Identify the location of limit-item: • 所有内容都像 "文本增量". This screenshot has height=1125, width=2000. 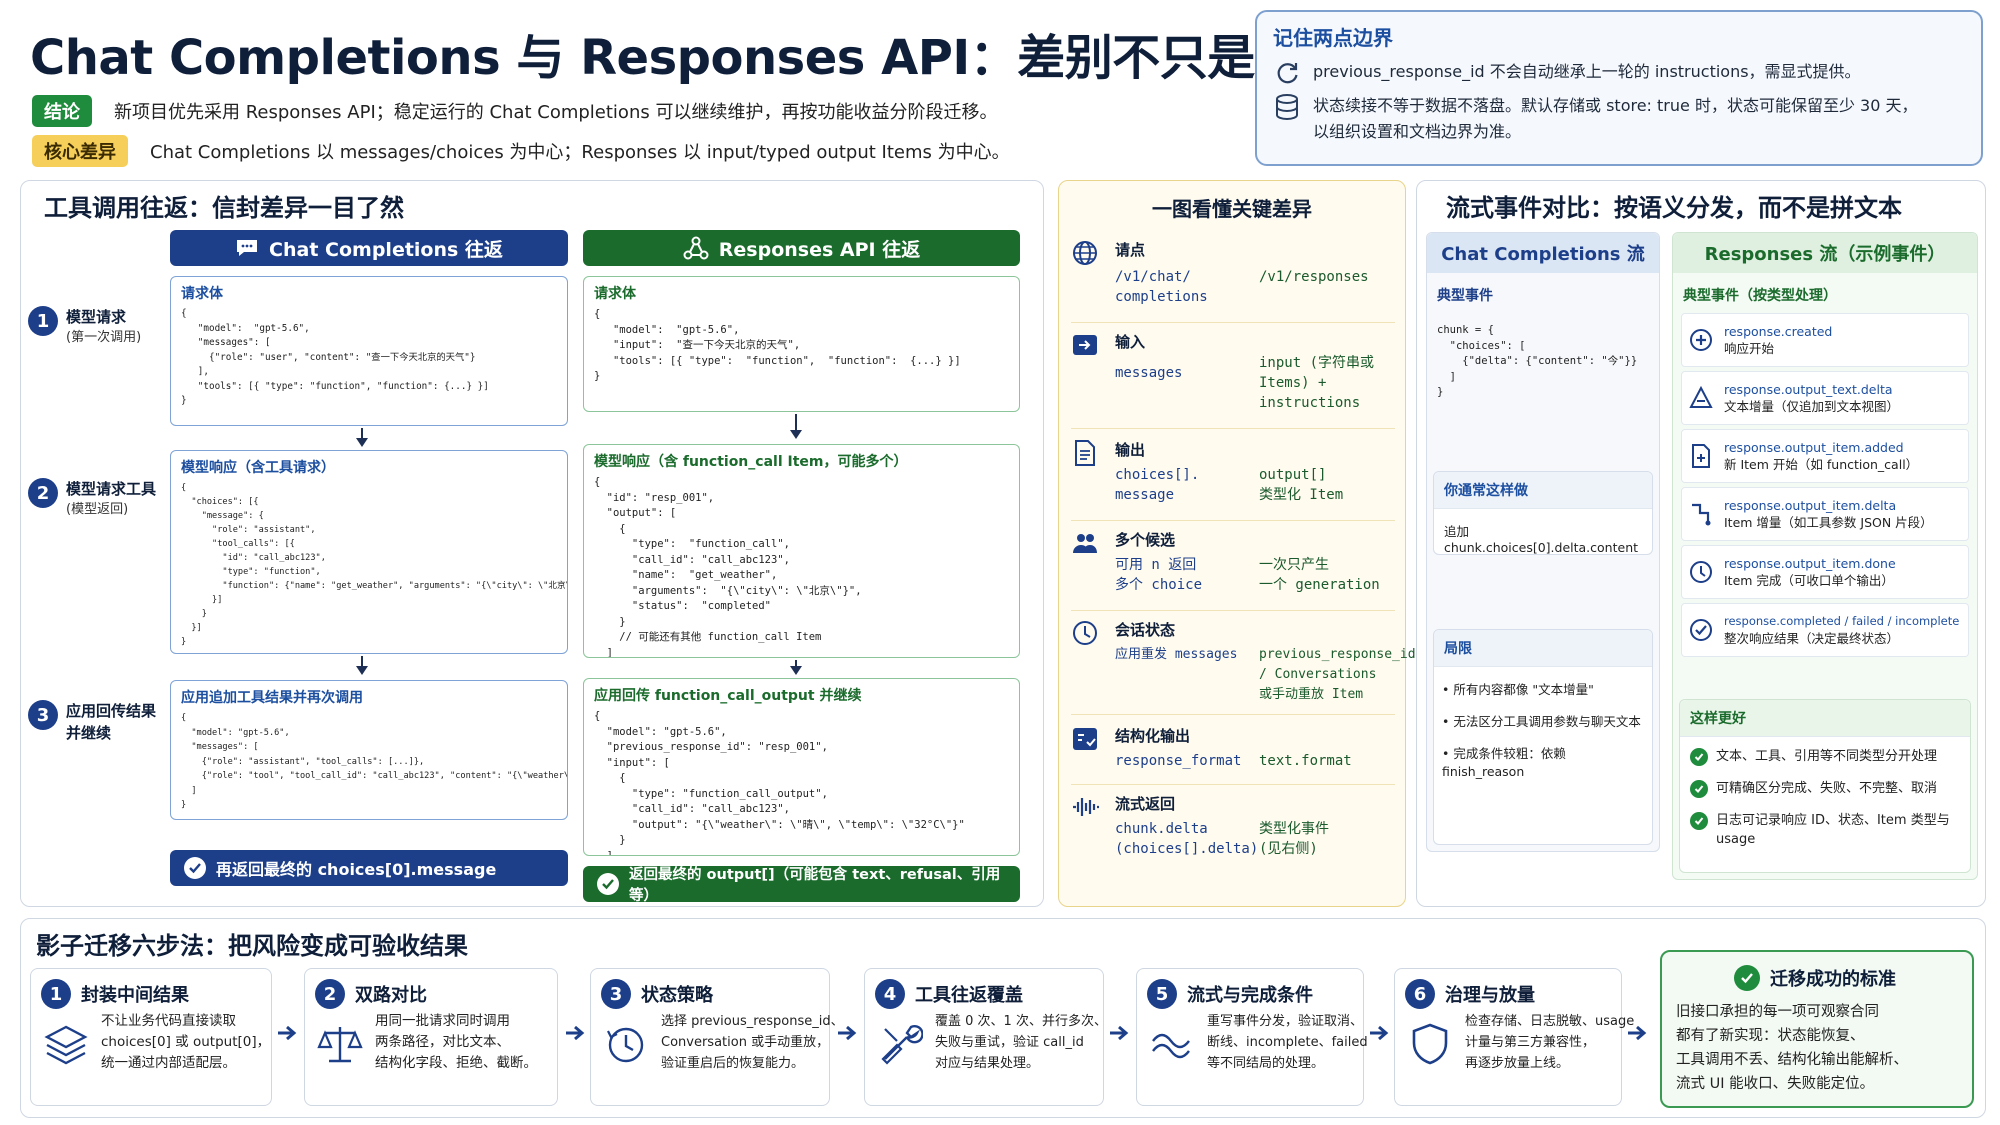
(1518, 689).